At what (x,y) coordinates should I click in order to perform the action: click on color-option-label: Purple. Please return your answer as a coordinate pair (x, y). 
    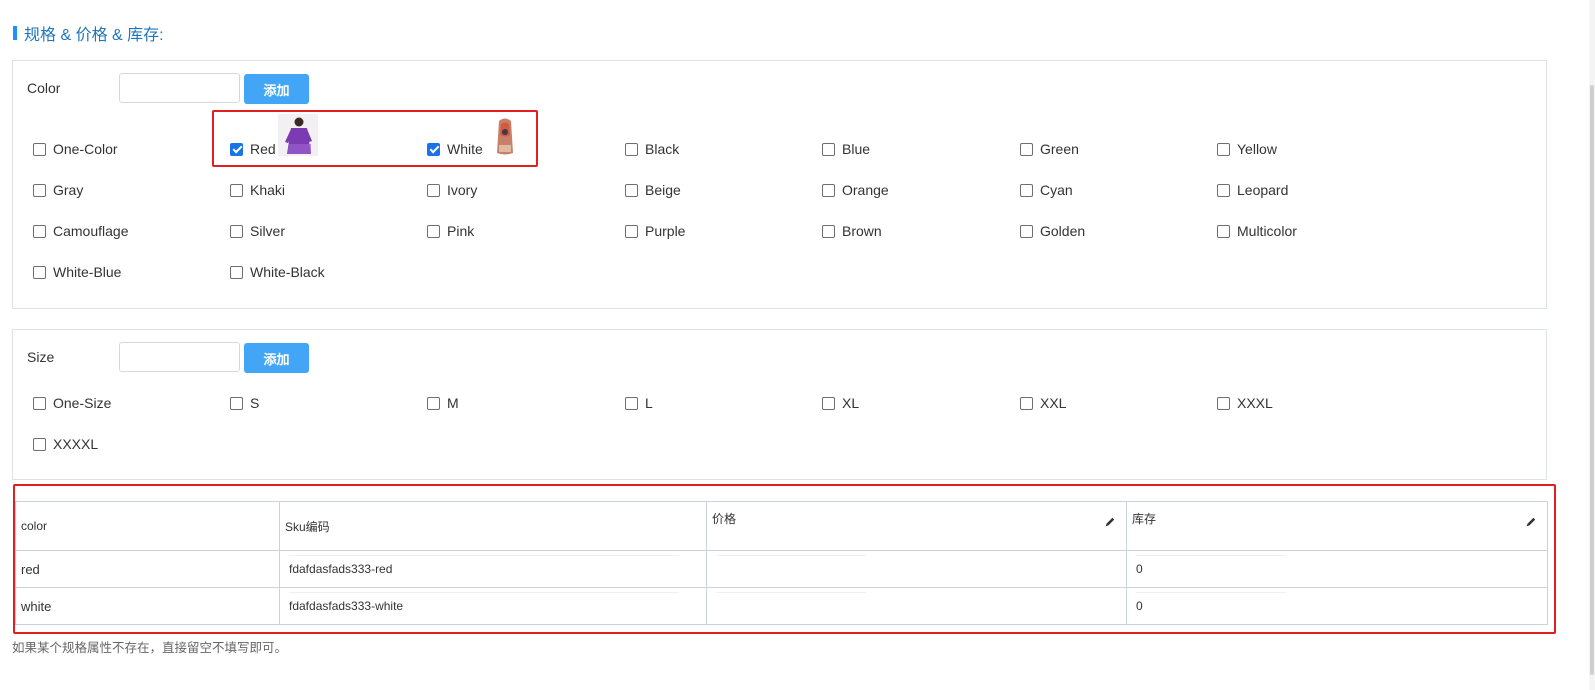
    Looking at the image, I should click on (665, 231).